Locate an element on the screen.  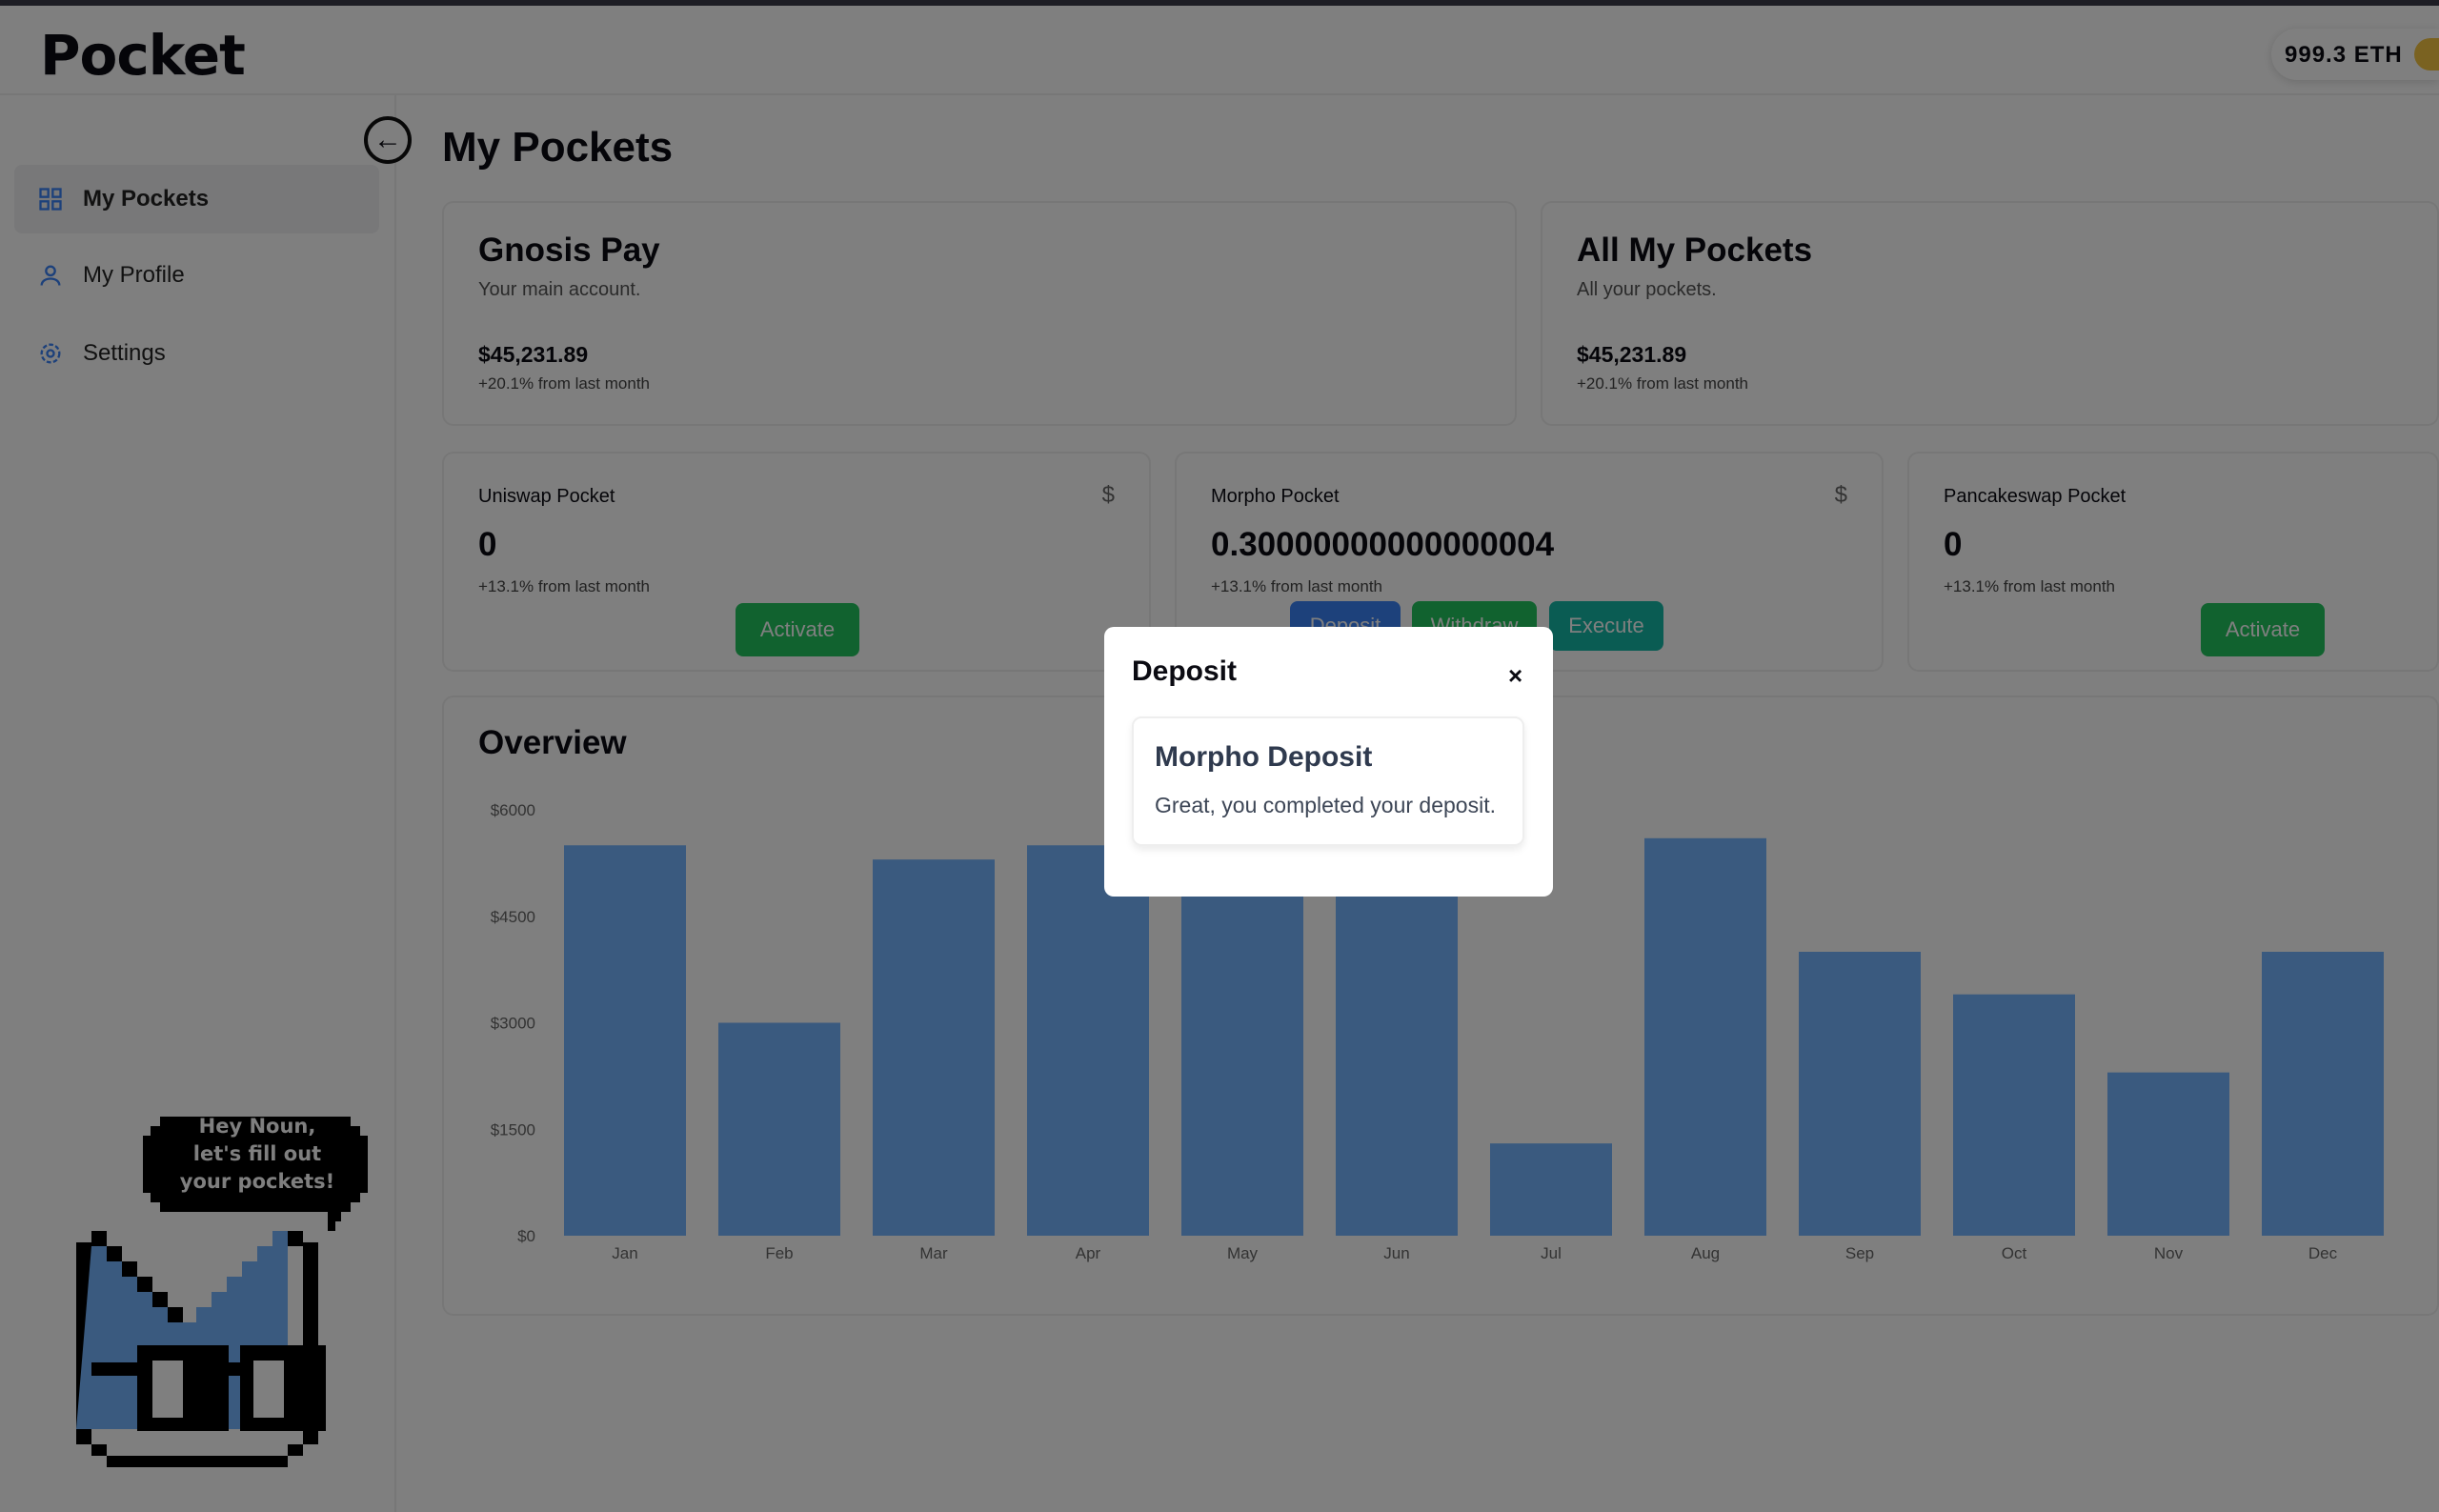
confirmation-title: Morpho Deposit is located at coordinates (1264, 757).